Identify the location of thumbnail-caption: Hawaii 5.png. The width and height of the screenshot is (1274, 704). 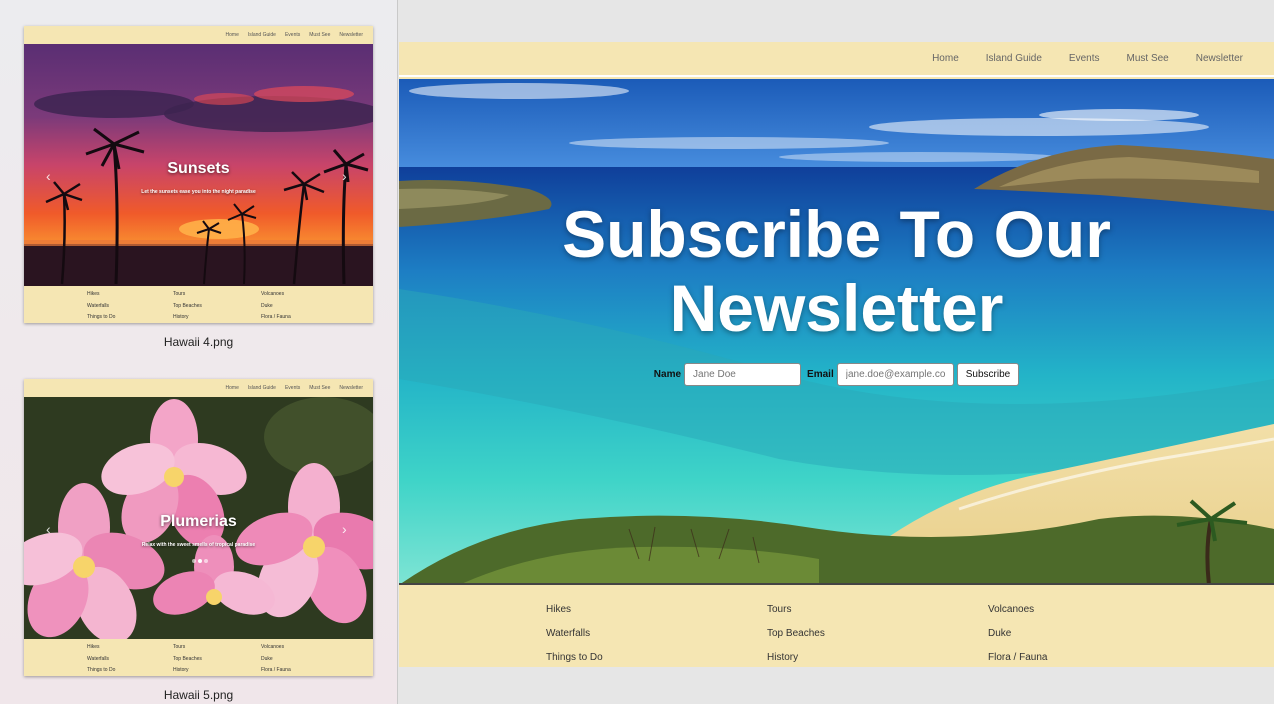
(198, 695).